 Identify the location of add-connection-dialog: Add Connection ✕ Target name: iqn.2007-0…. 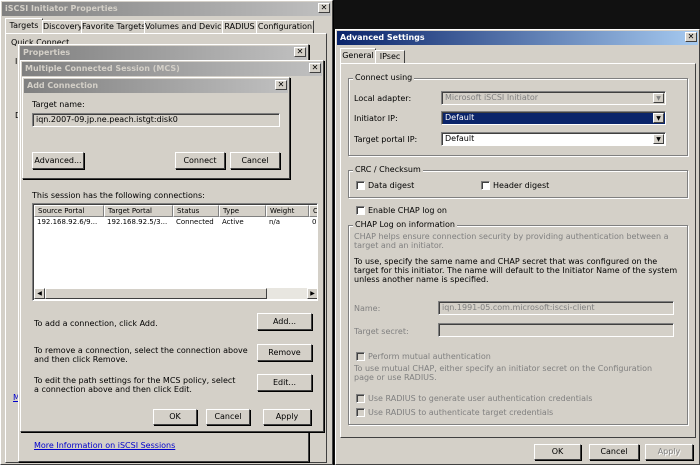
(156, 128).